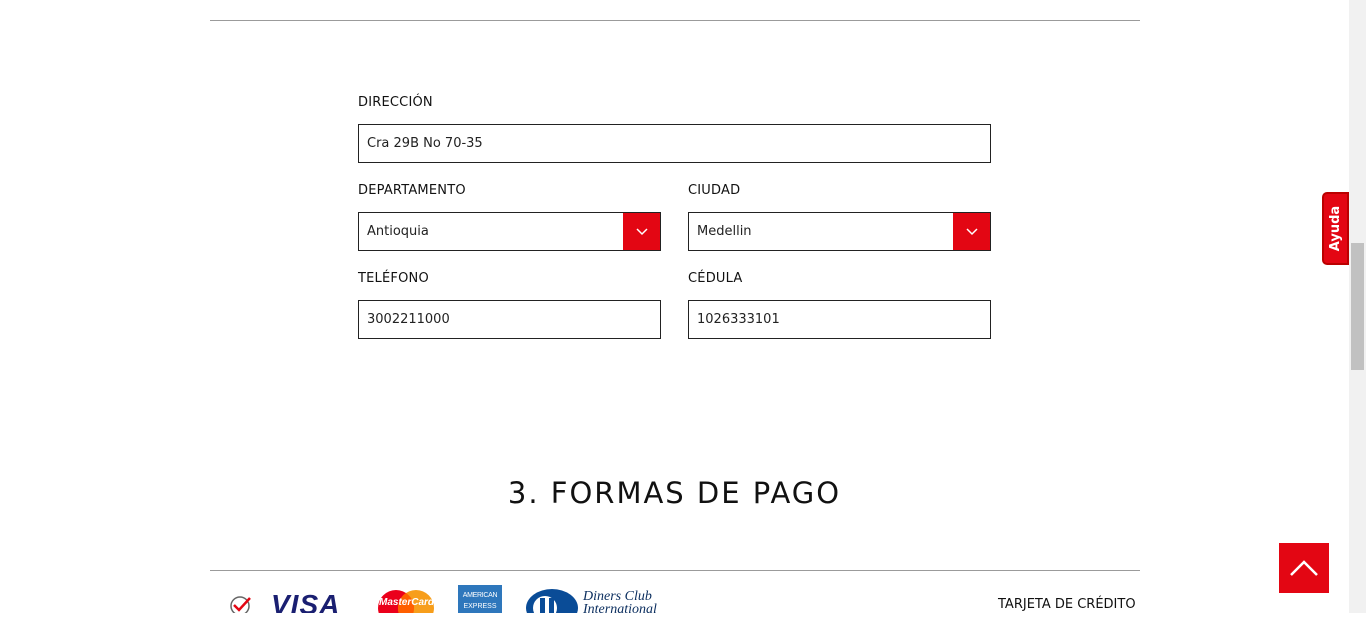 The height and width of the screenshot is (617, 1366). Describe the element at coordinates (1067, 604) in the screenshot. I see `credit-card-option-label: TARJETA DE CRÉDITO` at that location.